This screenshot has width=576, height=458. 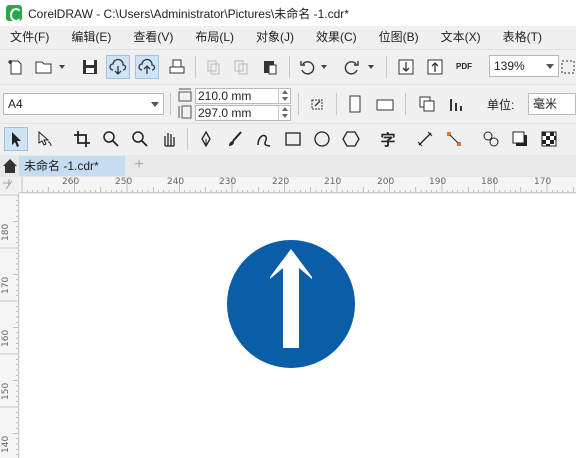 What do you see at coordinates (568, 67) in the screenshot?
I see `zoom-fit-icon` at bounding box center [568, 67].